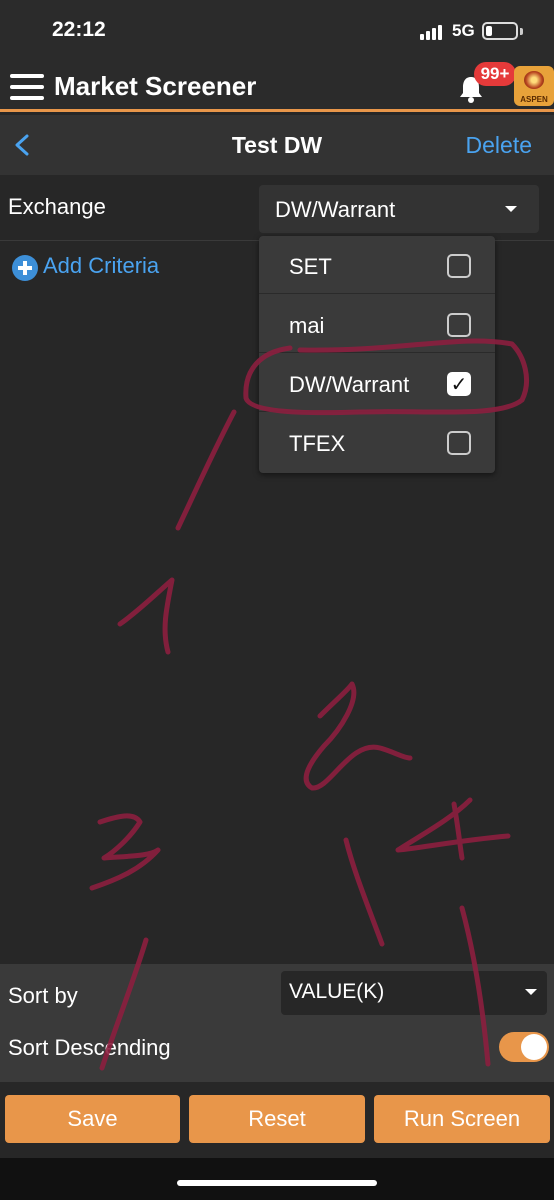 The height and width of the screenshot is (1200, 554). What do you see at coordinates (433, 32) in the screenshot?
I see `signal-icon` at bounding box center [433, 32].